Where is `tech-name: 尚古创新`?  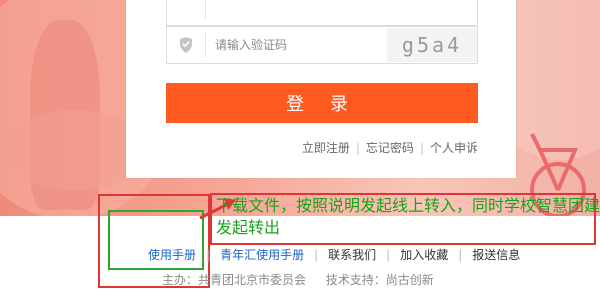 tech-name: 尚古创新 is located at coordinates (409, 280).